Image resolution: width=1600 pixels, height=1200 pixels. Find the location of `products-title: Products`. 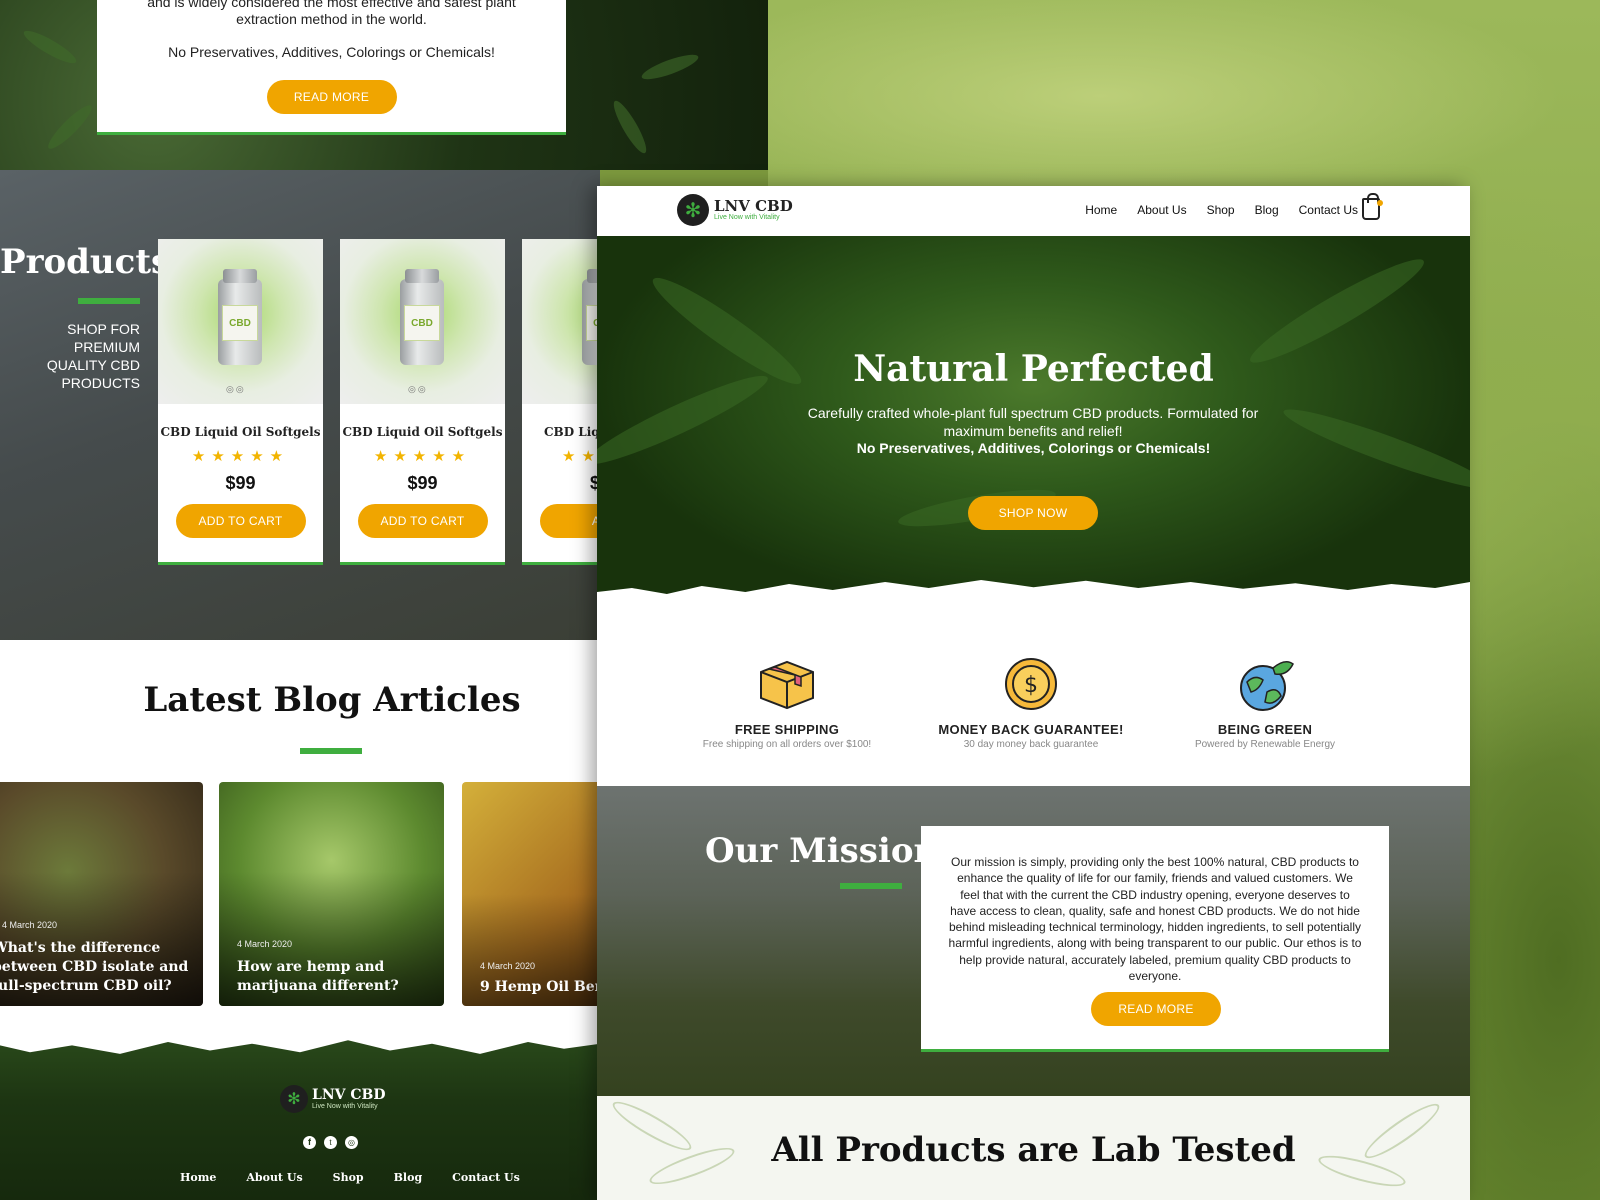

products-title: Products is located at coordinates (85, 262).